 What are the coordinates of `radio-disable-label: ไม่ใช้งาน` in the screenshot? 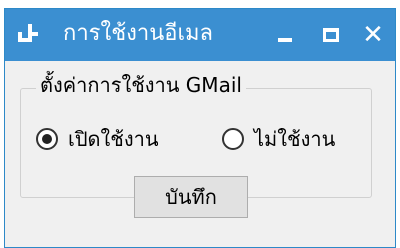 It's located at (295, 139).